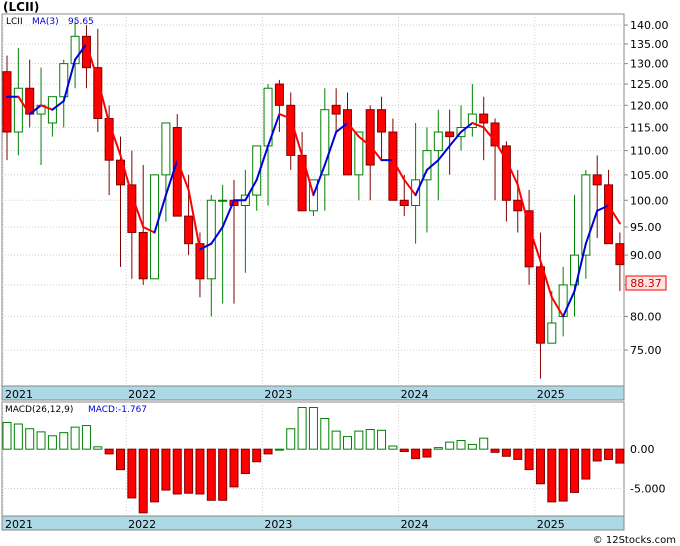 The height and width of the screenshot is (546, 680). What do you see at coordinates (45, 22) in the screenshot?
I see `ma-legend-label: MA(3)` at bounding box center [45, 22].